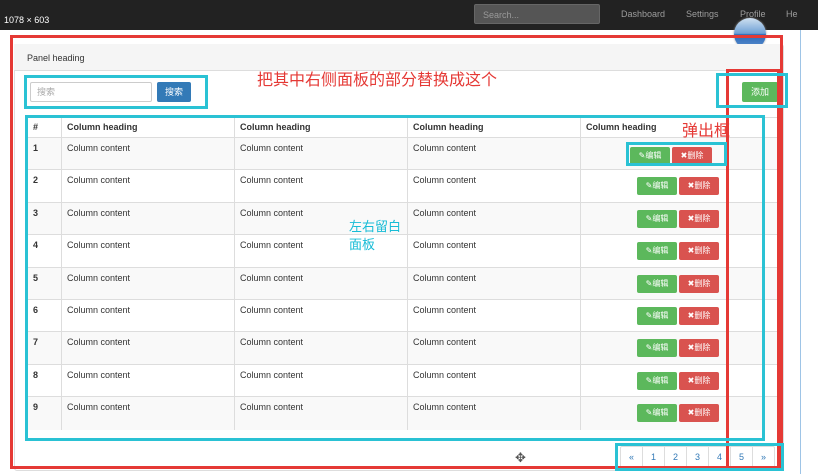 The image size is (818, 474). Describe the element at coordinates (752, 90) in the screenshot. I see `annotation-add-box` at that location.